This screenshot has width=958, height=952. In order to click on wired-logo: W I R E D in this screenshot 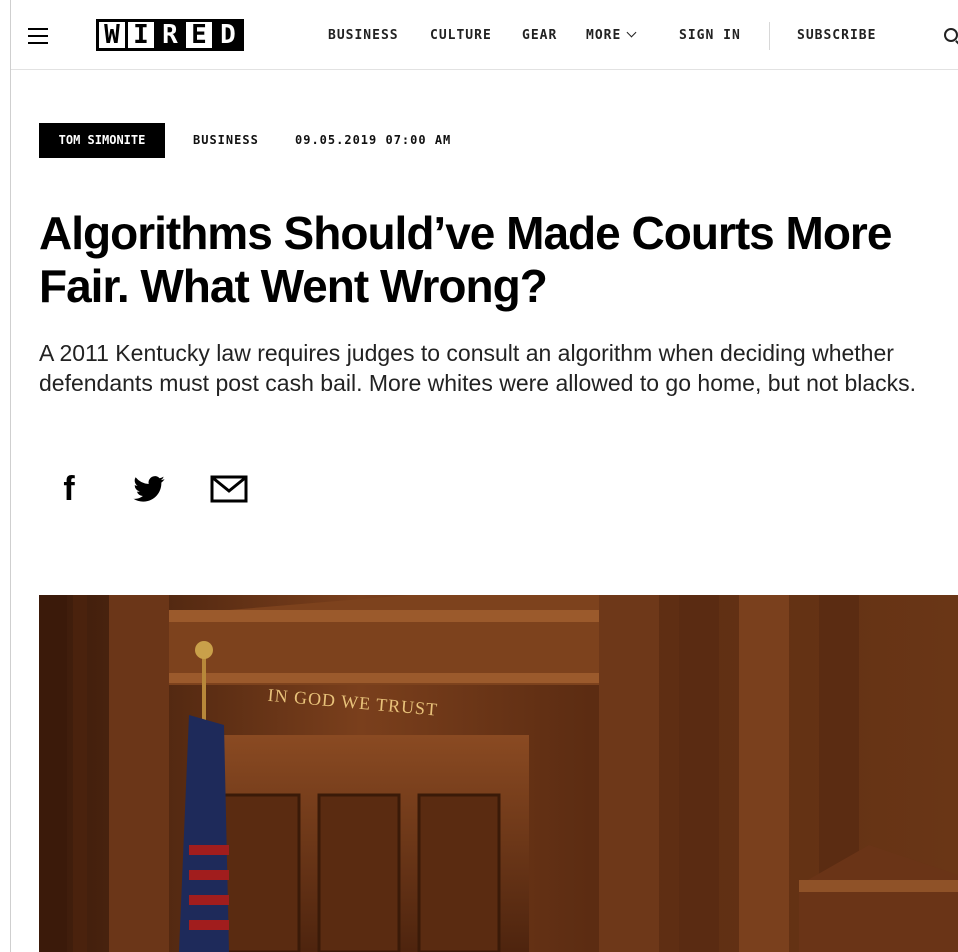, I will do `click(170, 35)`.